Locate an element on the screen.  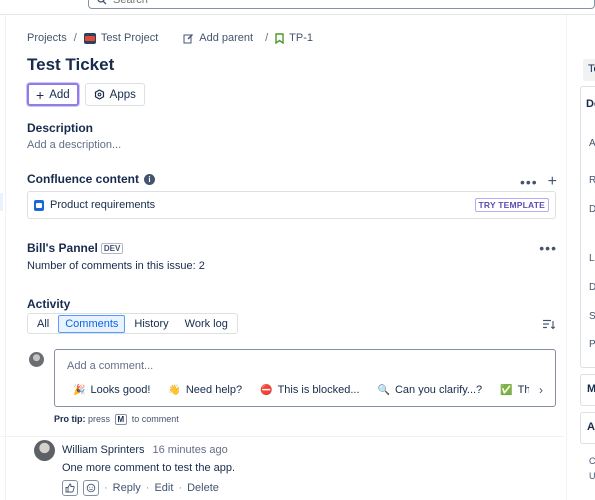
apps-button: Apps is located at coordinates (114, 94).